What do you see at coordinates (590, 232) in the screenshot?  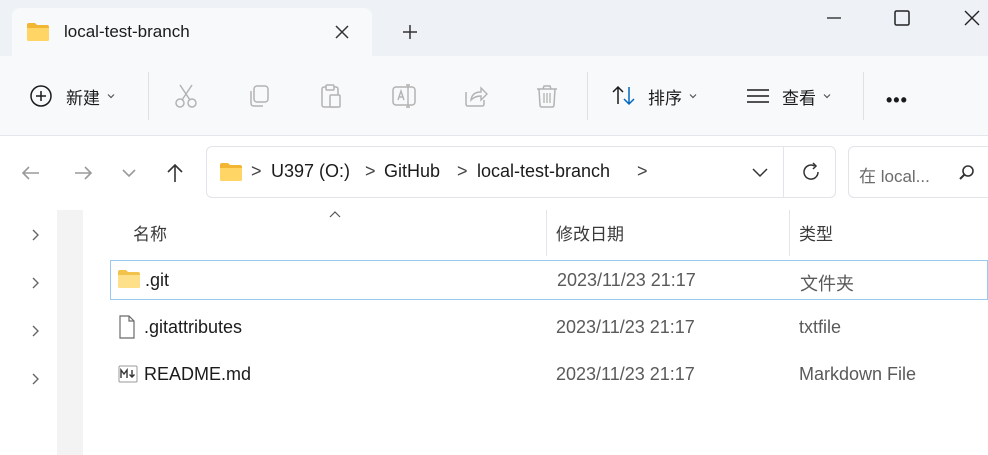 I see `column-modified: 修改日期` at bounding box center [590, 232].